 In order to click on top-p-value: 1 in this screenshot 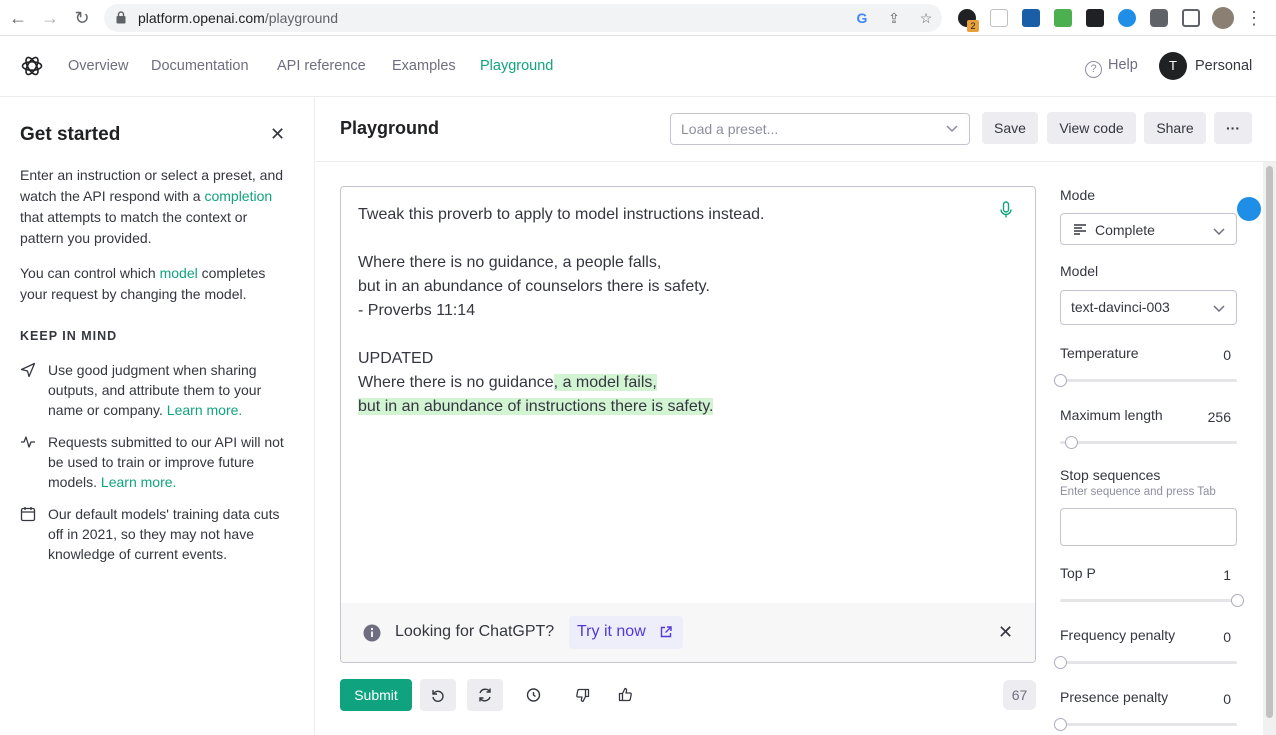, I will do `click(1227, 575)`.